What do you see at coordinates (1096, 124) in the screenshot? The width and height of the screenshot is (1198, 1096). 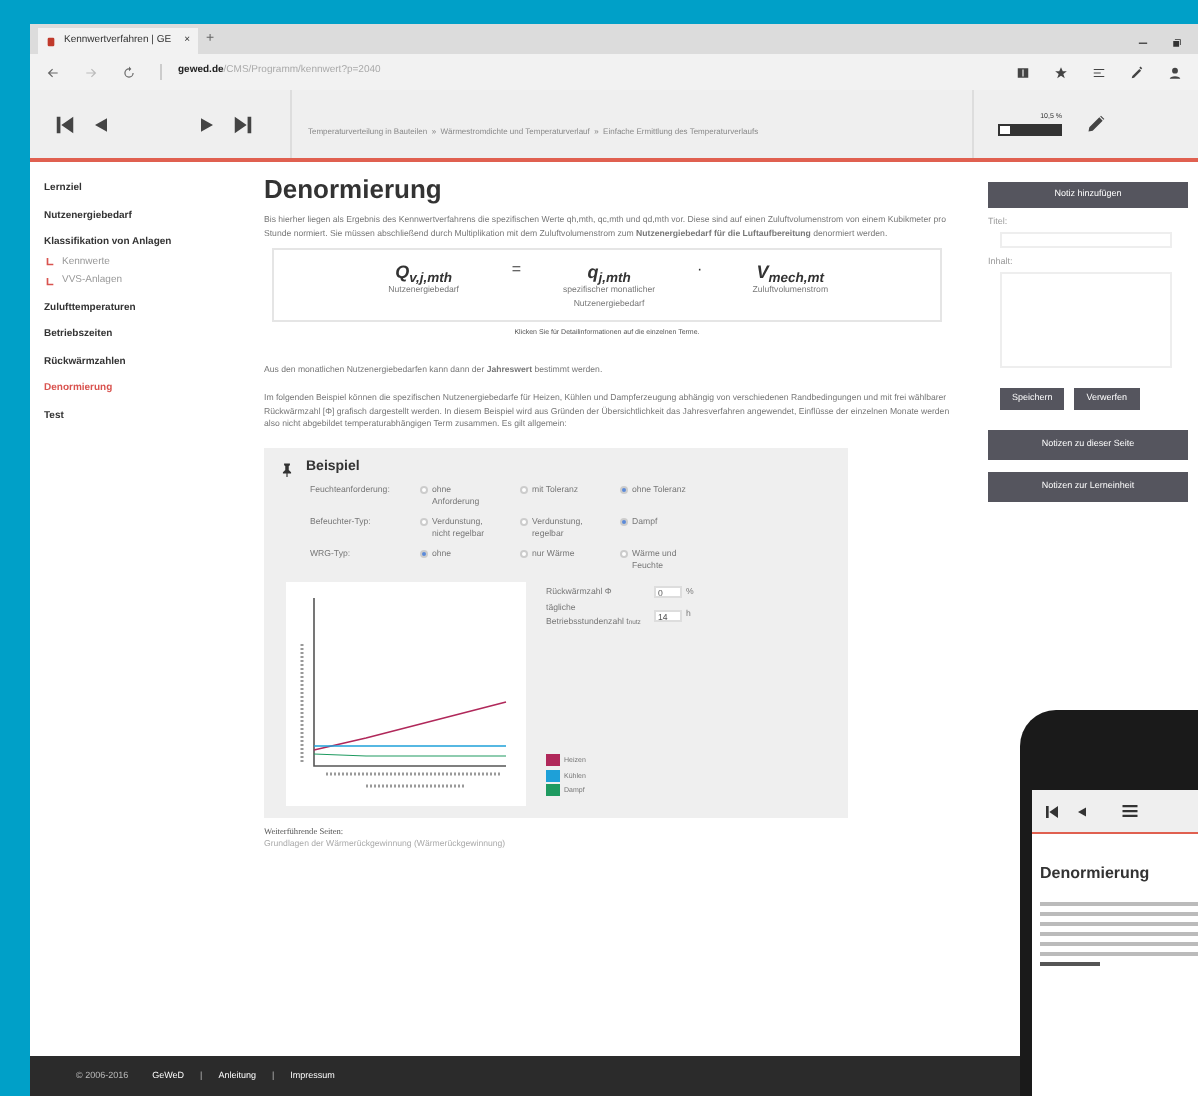 I see `pencil-icon` at bounding box center [1096, 124].